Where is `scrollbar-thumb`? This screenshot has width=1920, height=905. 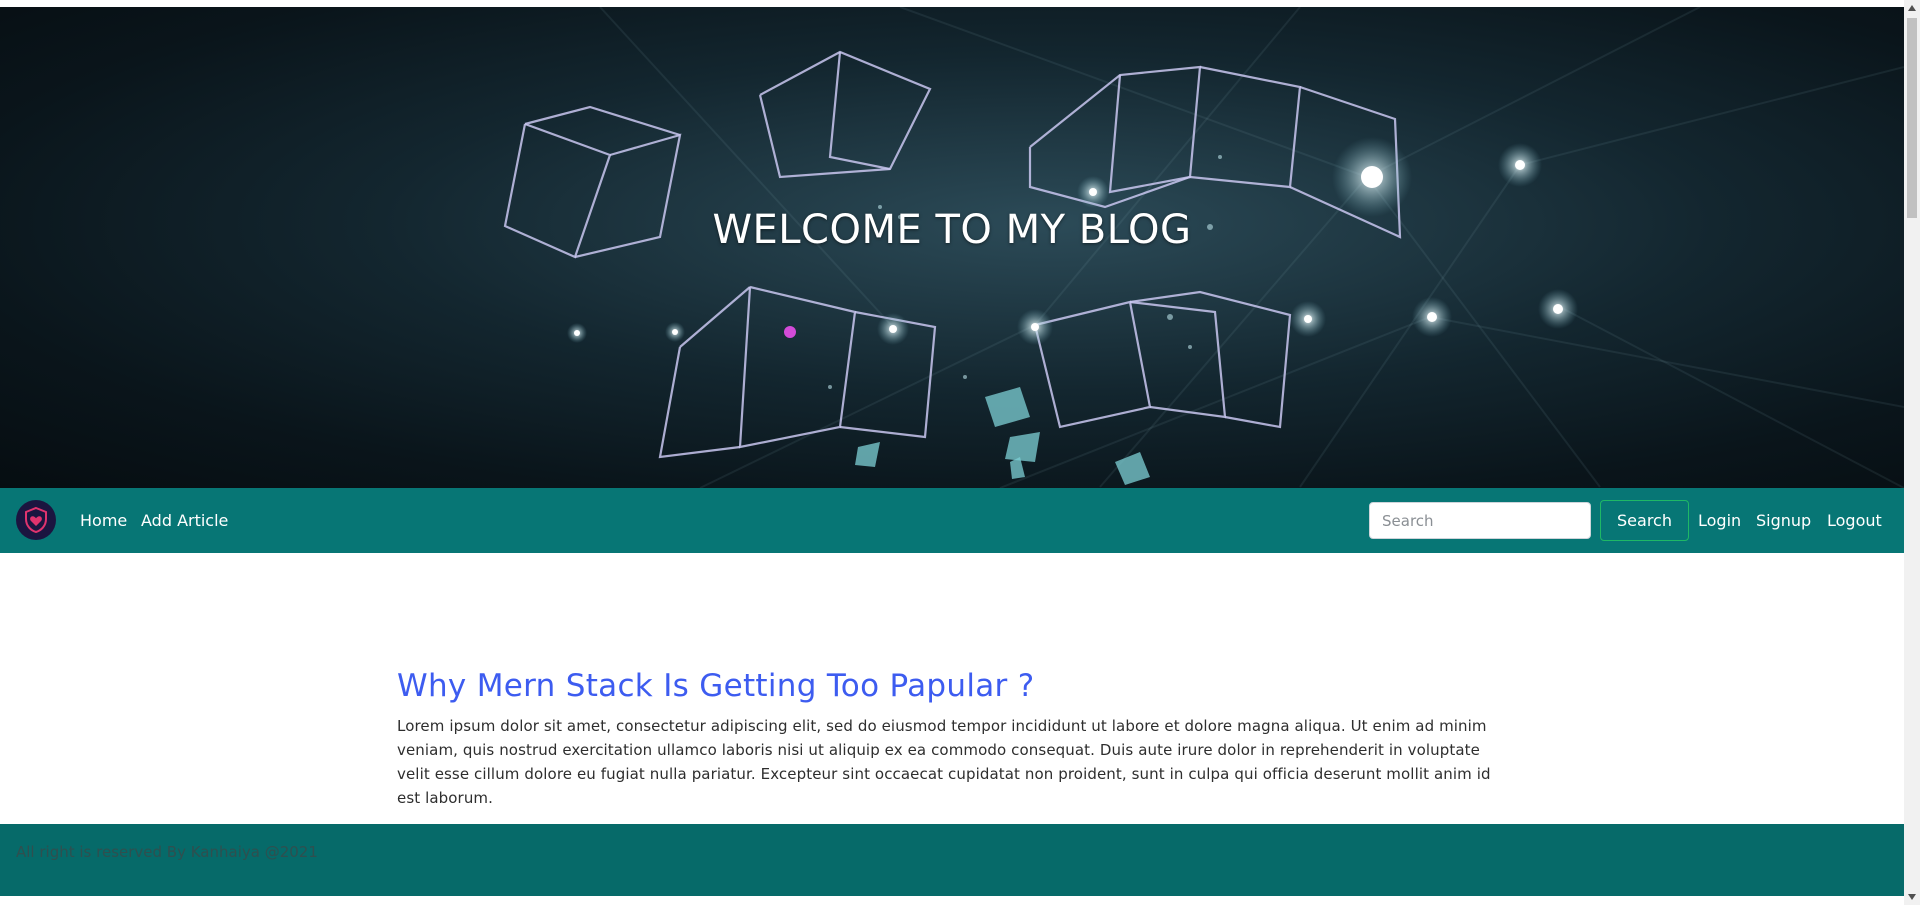
scrollbar-thumb is located at coordinates (1912, 118).